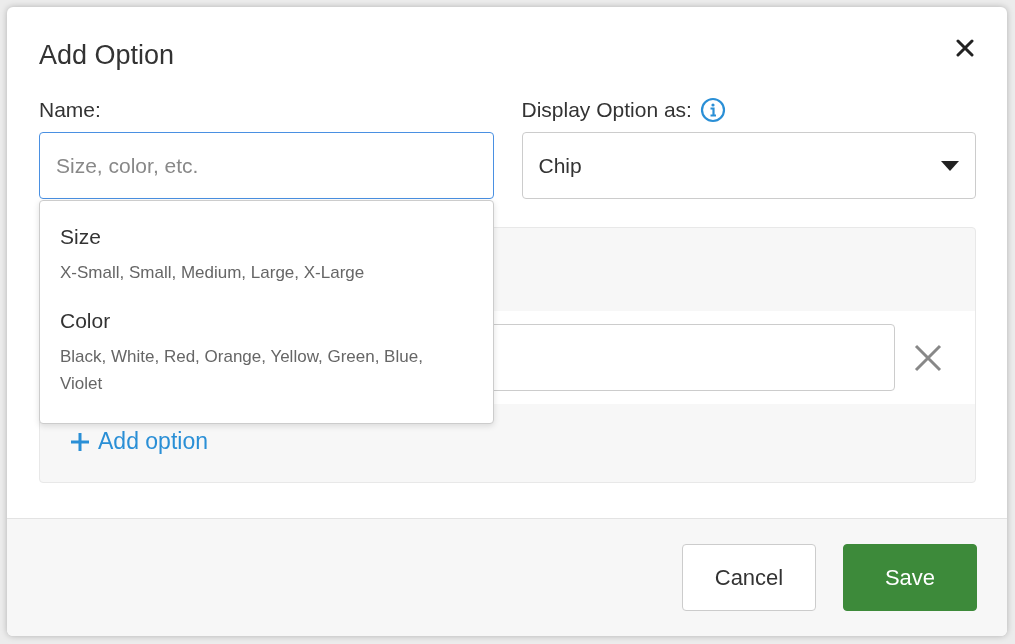  I want to click on suggestion-values: X-Small, Small, Medium, Large, X-Large, so click(213, 273).